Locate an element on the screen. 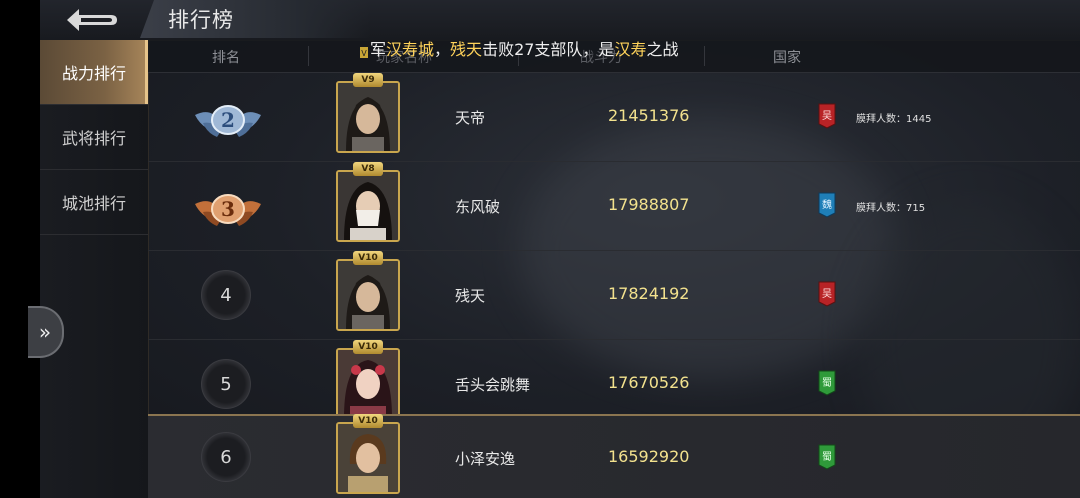  country-flag-icon: 魏 is located at coordinates (827, 205).